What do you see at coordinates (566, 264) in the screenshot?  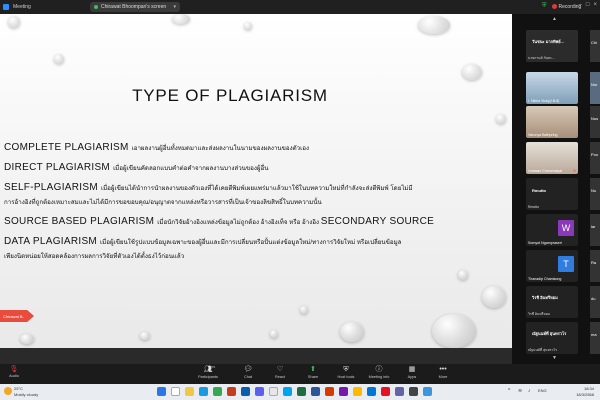 I see `participant-avatar: T` at bounding box center [566, 264].